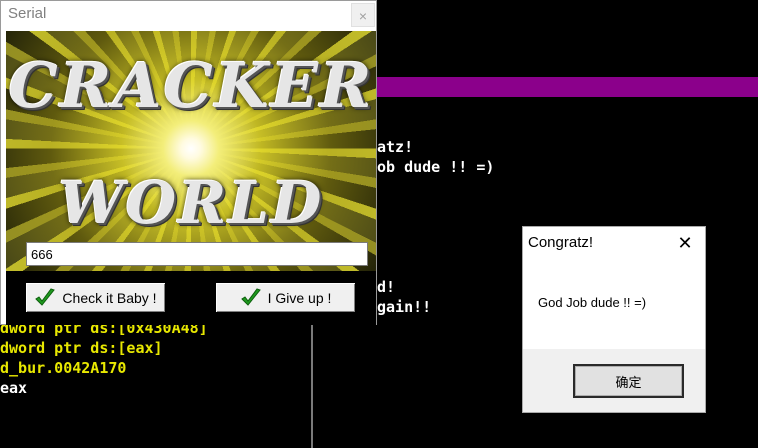 The height and width of the screenshot is (448, 758). Describe the element at coordinates (386, 287) in the screenshot. I see `code-line: d!` at that location.